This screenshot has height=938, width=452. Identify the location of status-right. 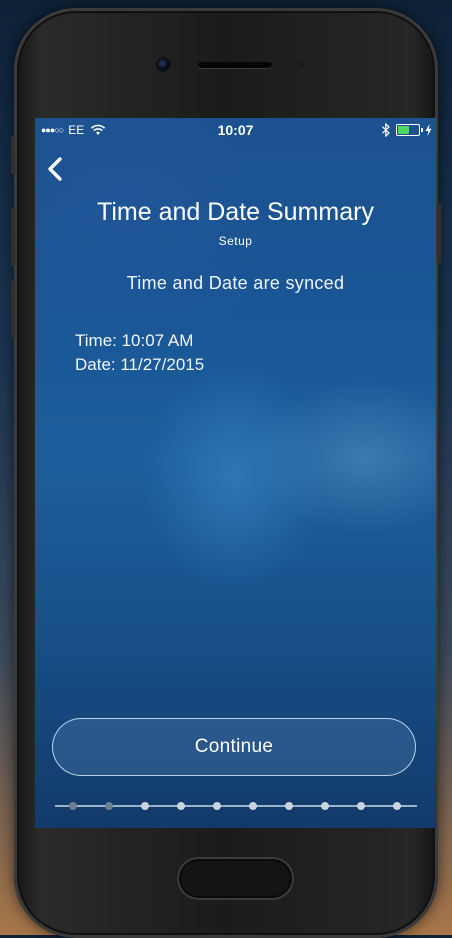
(406, 130).